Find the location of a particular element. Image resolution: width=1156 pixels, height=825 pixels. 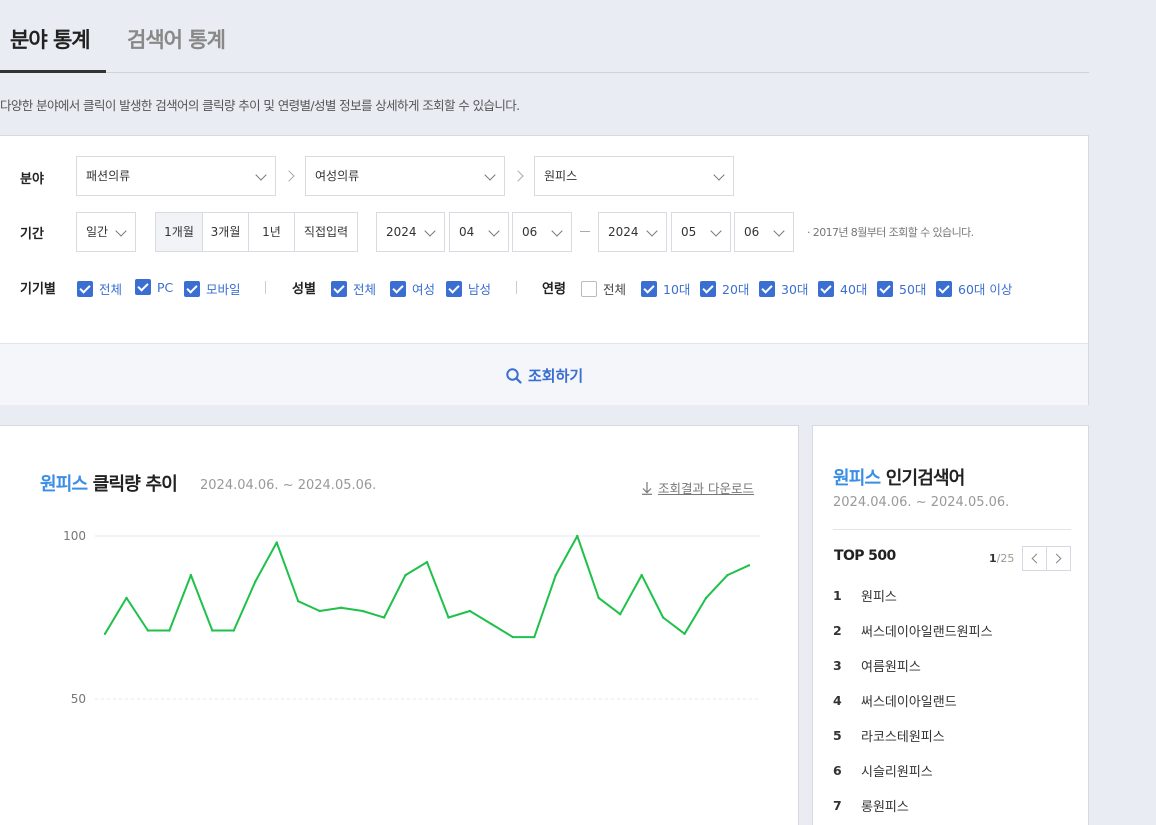

end-year-select: 2024 is located at coordinates (632, 232).